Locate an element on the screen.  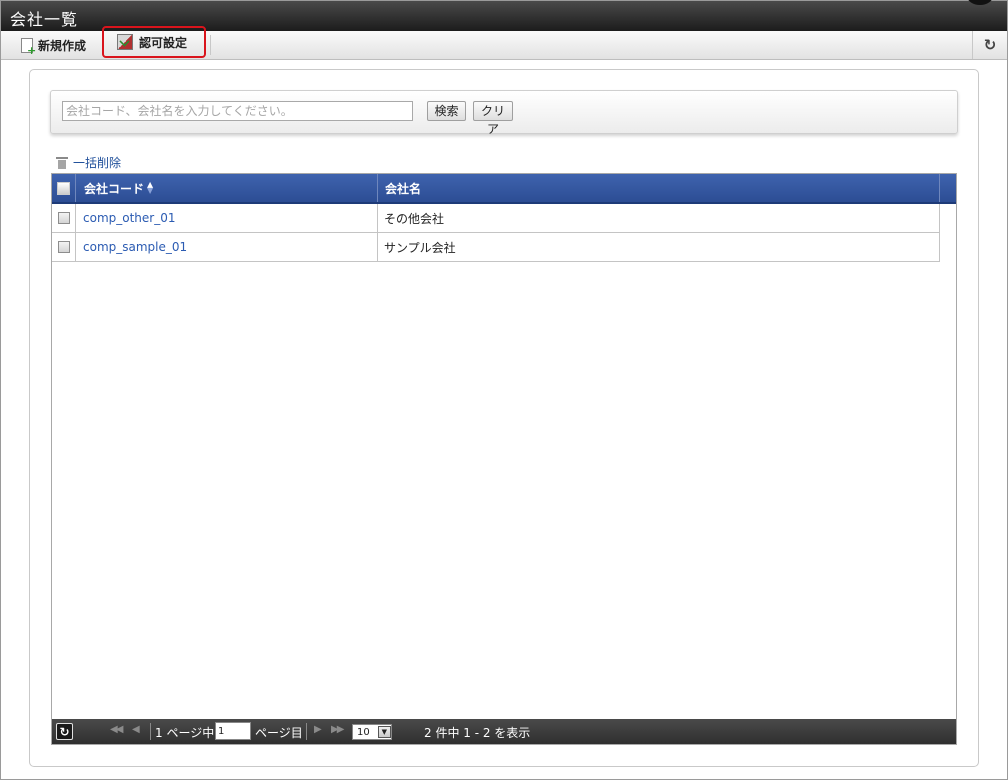
company-name: その他会社 is located at coordinates (414, 218).